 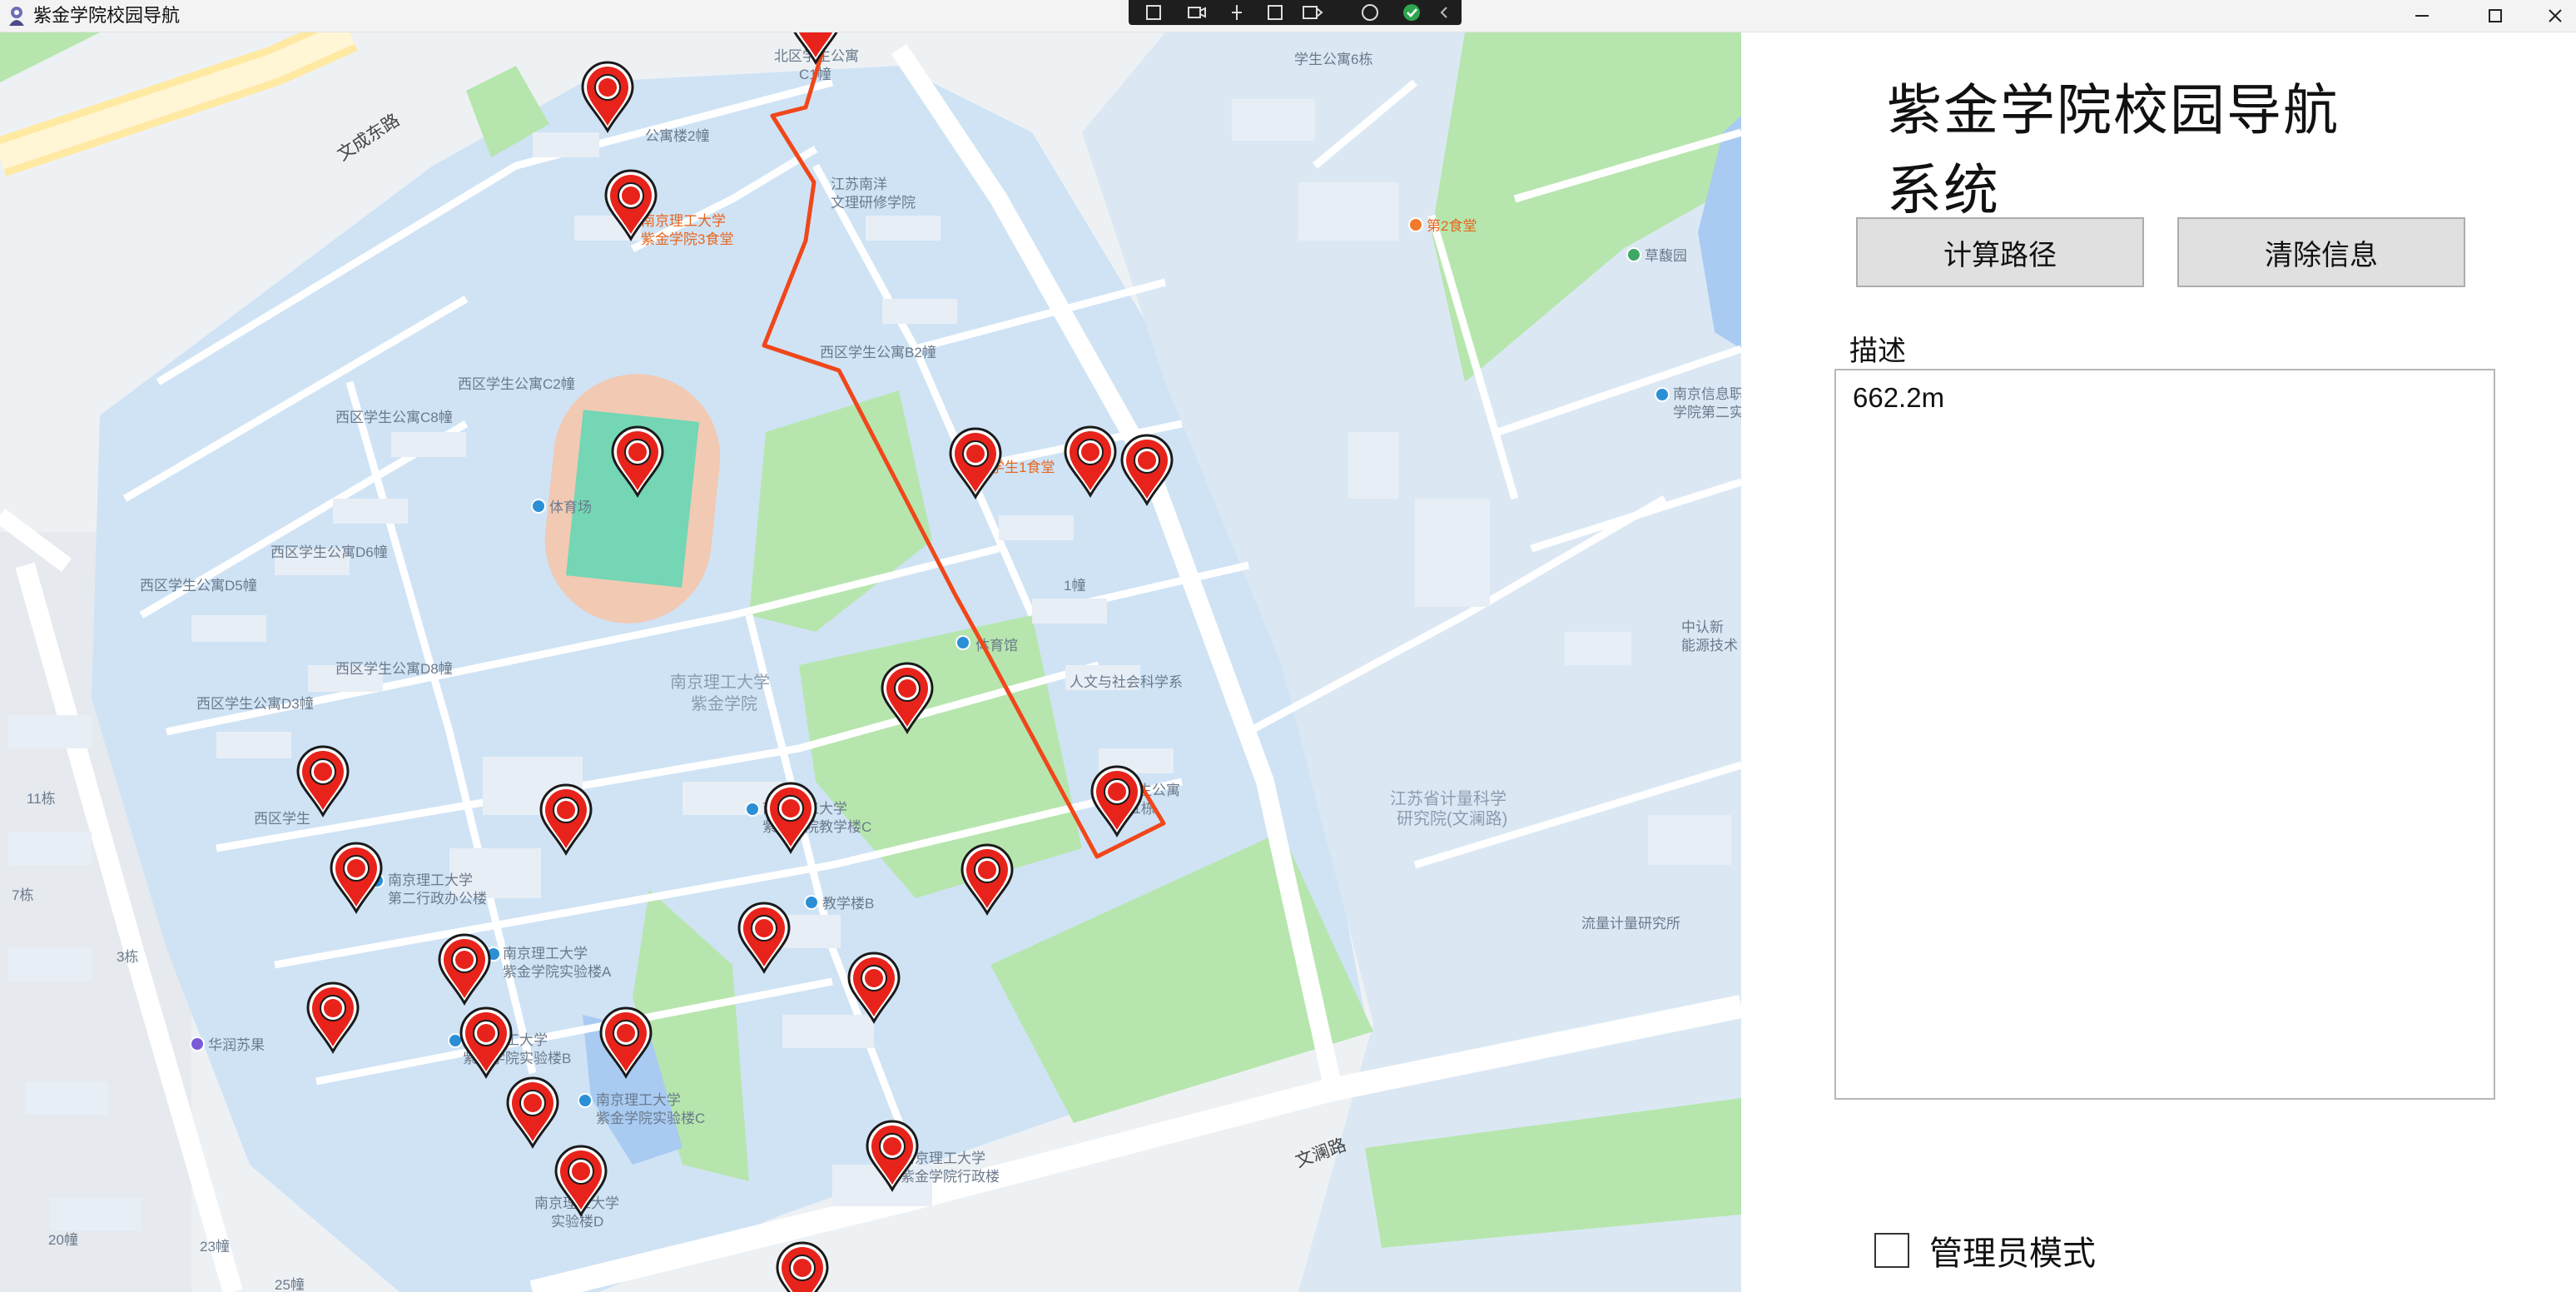 What do you see at coordinates (41, 799) in the screenshot?
I see `map-label: 11栋` at bounding box center [41, 799].